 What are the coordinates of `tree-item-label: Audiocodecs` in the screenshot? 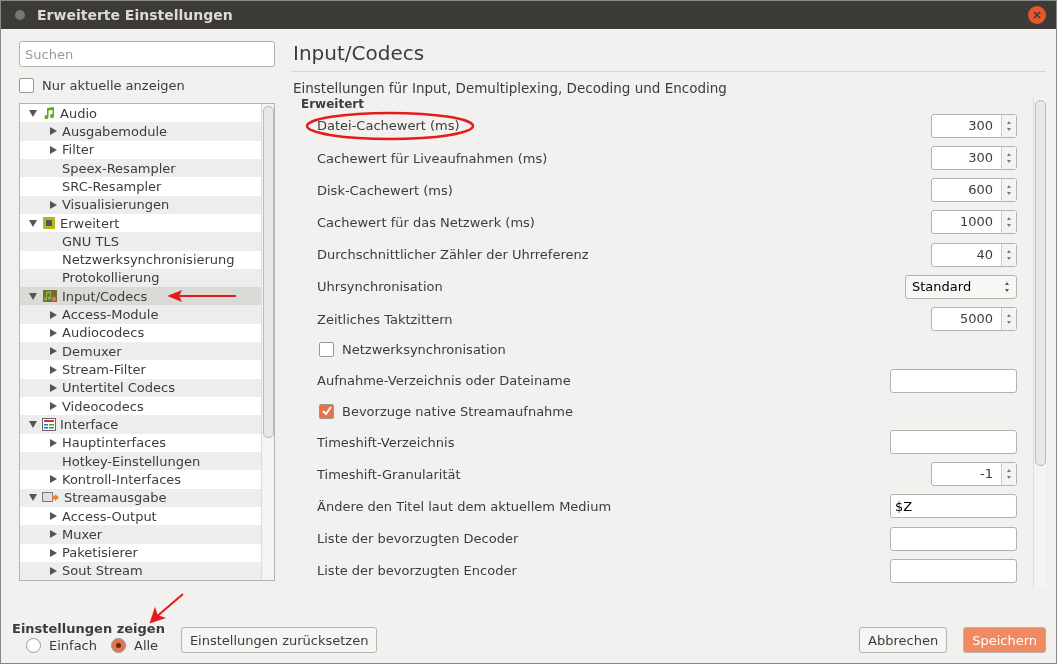 It's located at (103, 333).